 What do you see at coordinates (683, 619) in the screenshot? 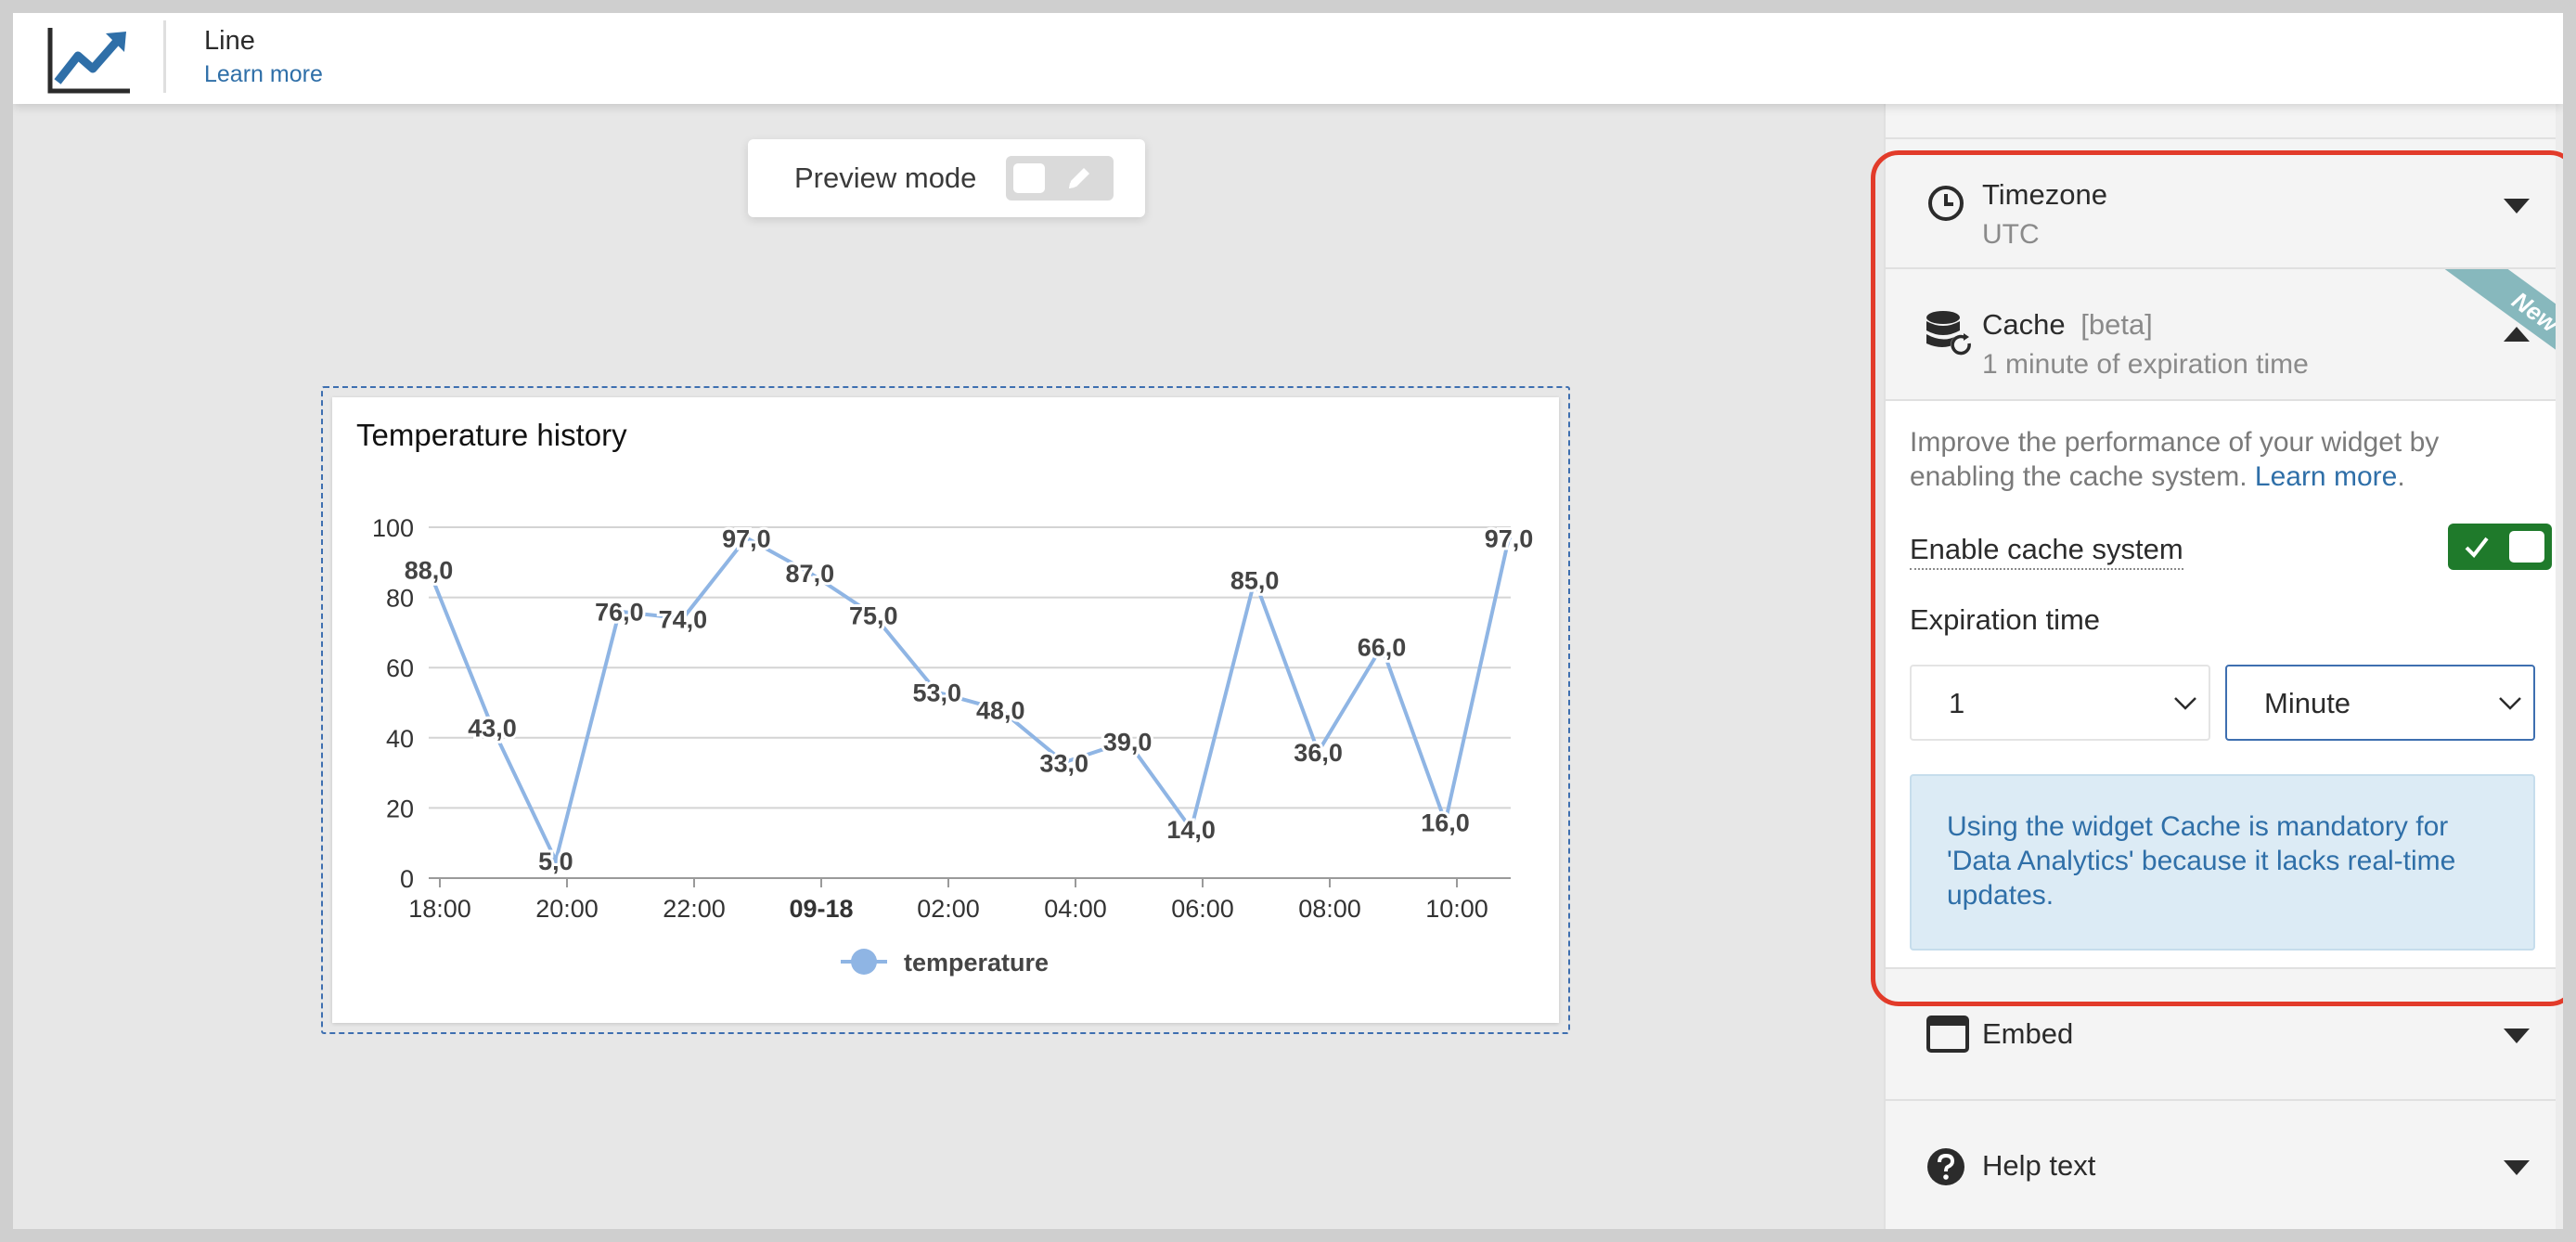
I see `data-label: 74,0` at bounding box center [683, 619].